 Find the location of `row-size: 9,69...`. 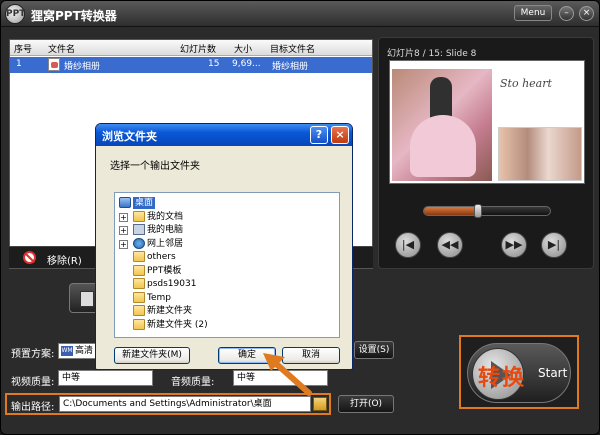

row-size: 9,69... is located at coordinates (246, 64).